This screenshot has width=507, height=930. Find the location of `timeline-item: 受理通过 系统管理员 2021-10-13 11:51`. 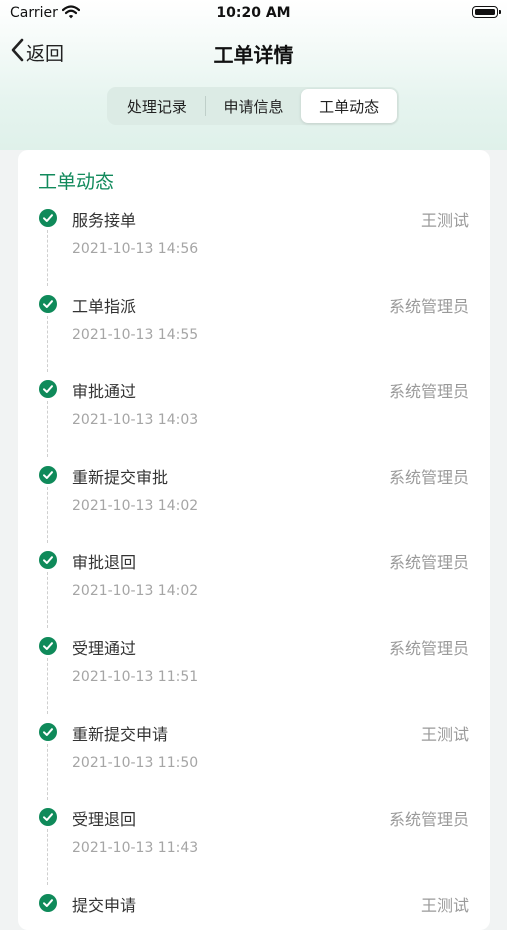

timeline-item: 受理通过 系统管理员 2021-10-13 11:51 is located at coordinates (254, 646).